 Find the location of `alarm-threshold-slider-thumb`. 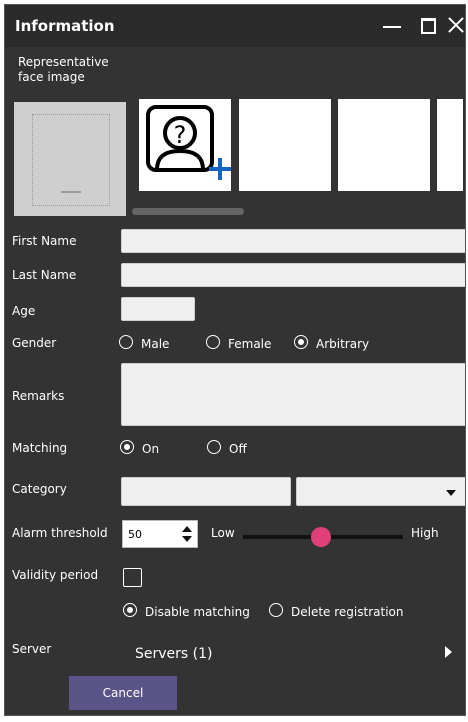

alarm-threshold-slider-thumb is located at coordinates (321, 537).